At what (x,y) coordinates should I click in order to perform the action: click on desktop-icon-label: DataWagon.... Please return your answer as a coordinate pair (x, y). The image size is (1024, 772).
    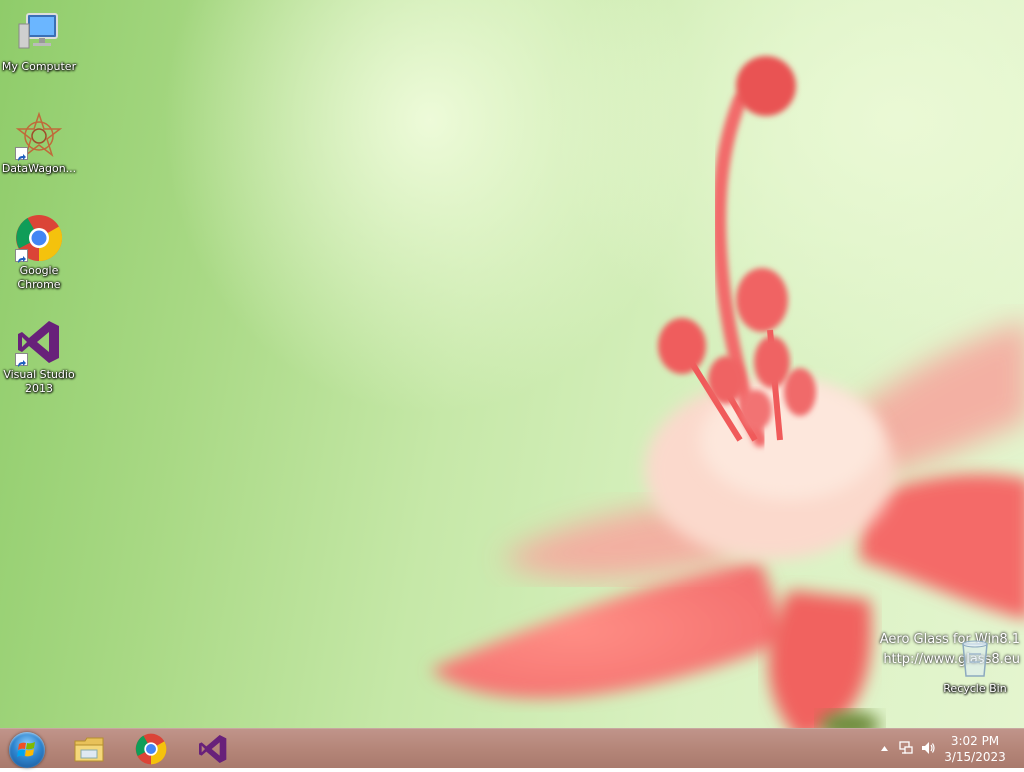
    Looking at the image, I should click on (39, 168).